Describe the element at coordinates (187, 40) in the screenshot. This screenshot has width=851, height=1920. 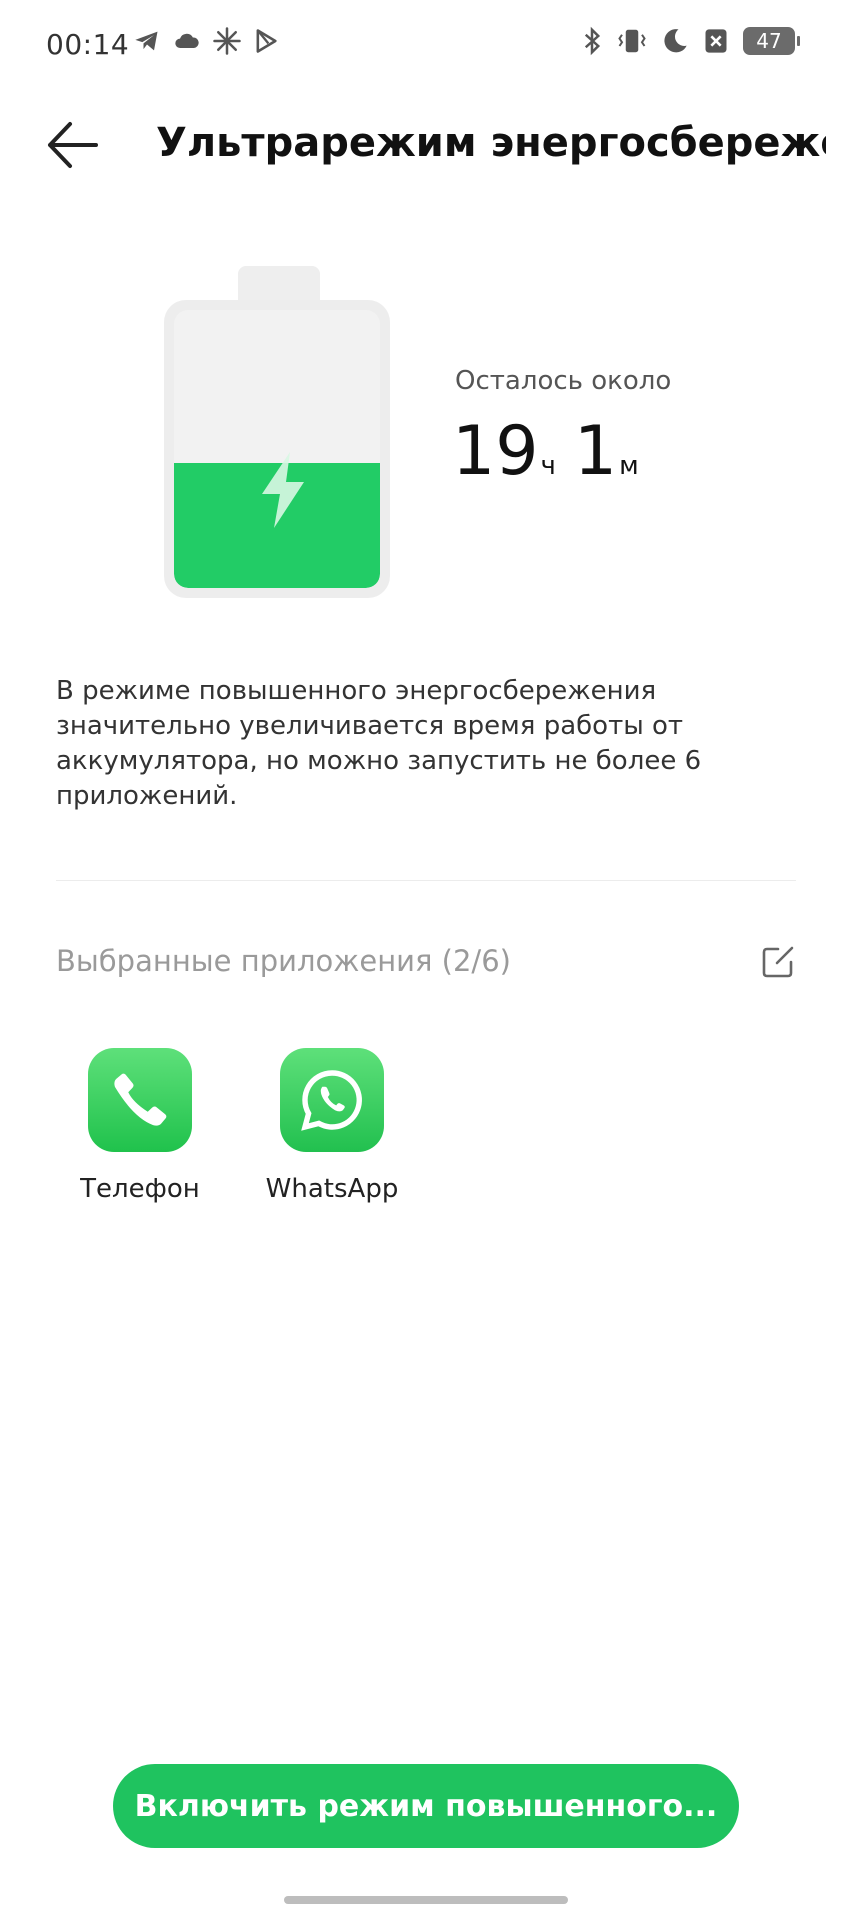
I see `cloud-icon` at that location.